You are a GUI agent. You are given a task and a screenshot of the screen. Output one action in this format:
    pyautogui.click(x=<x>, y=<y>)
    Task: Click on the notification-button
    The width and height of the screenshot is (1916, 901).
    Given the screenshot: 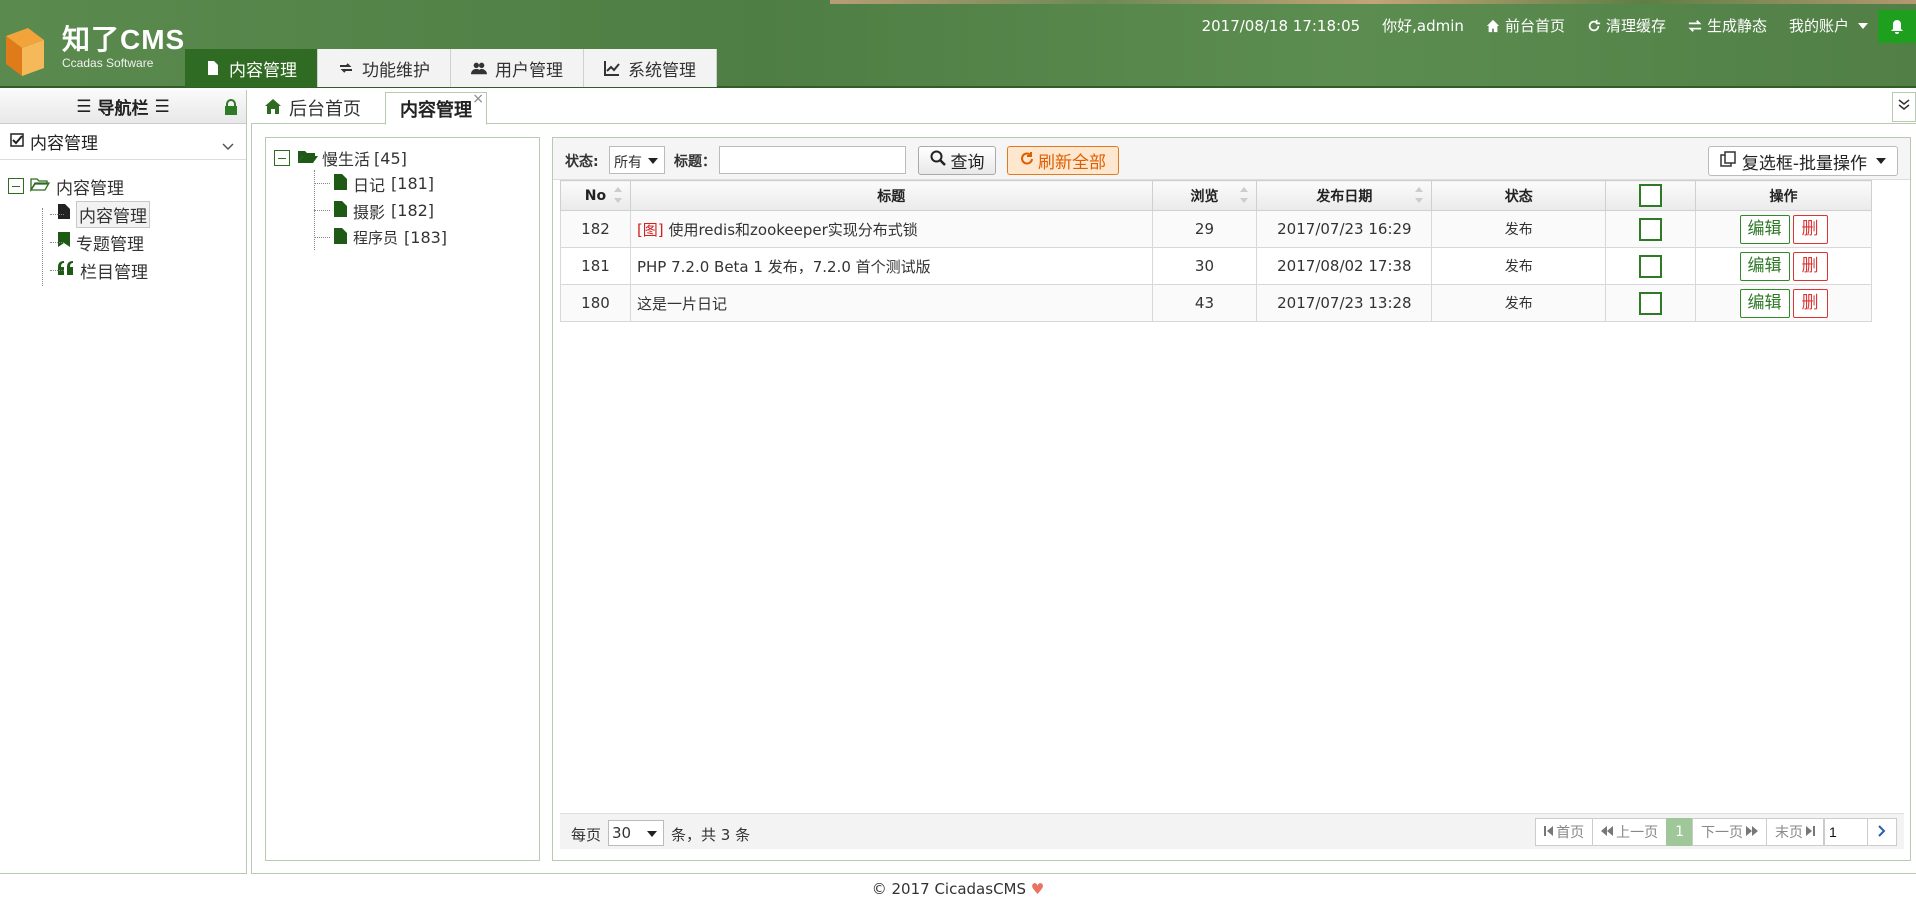 What is the action you would take?
    pyautogui.click(x=1897, y=26)
    